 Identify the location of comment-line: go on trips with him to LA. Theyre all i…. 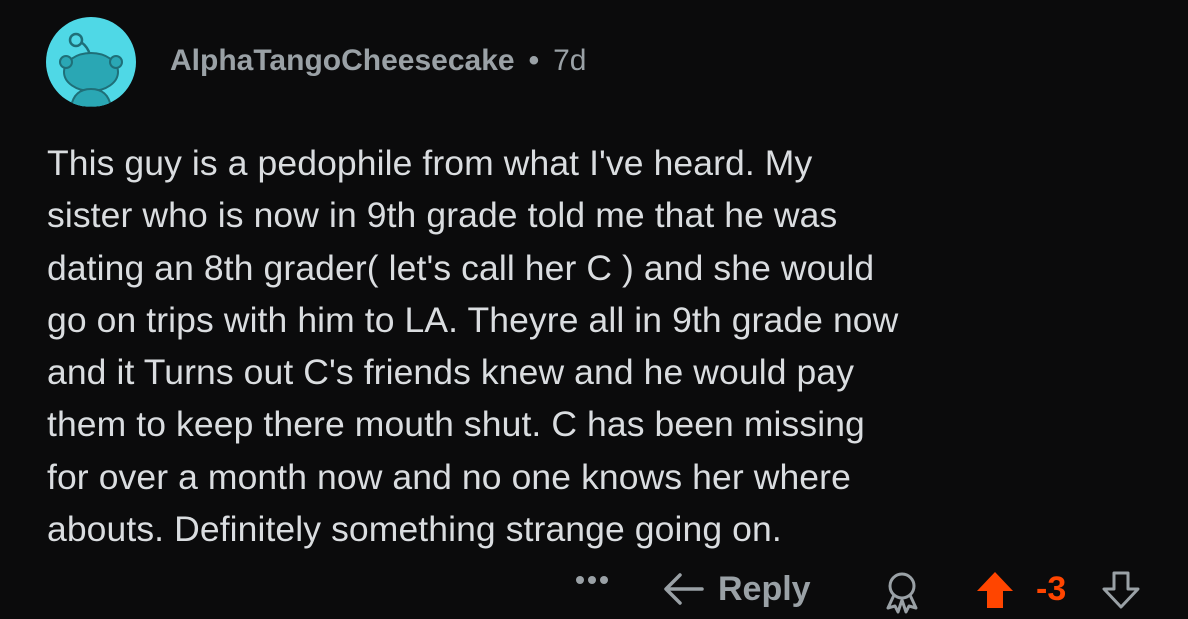
(473, 319).